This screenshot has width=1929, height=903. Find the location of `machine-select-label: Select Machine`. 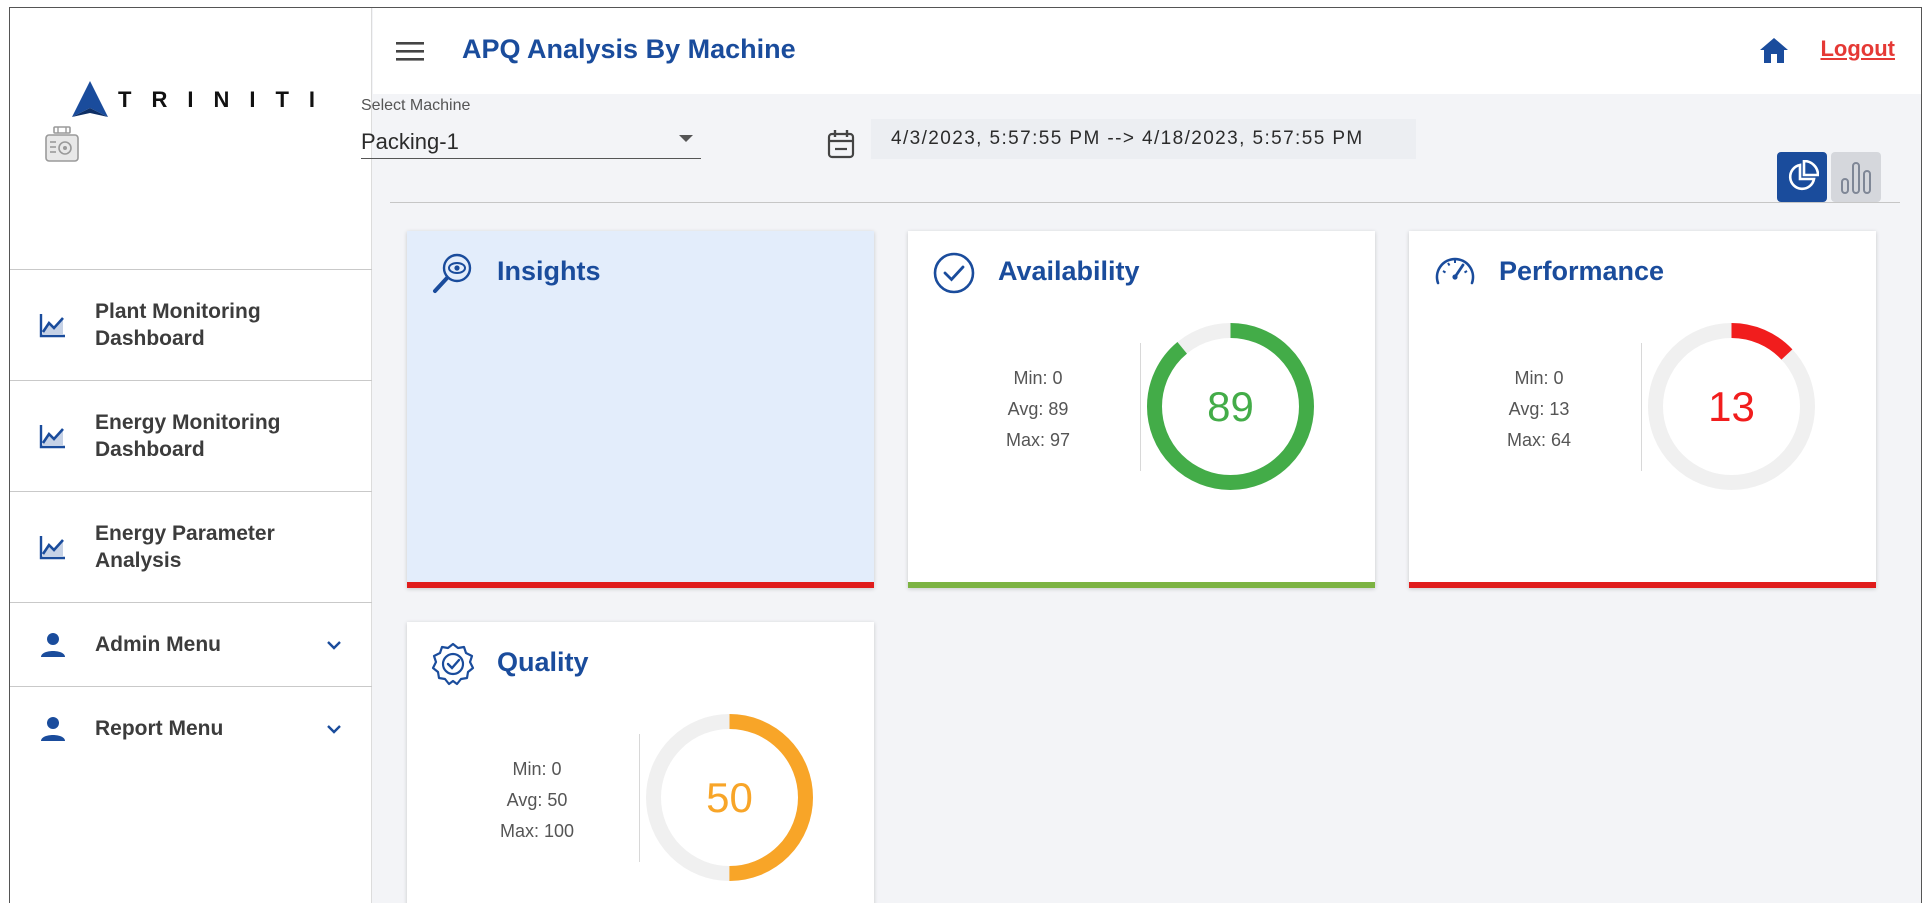

machine-select-label: Select Machine is located at coordinates (416, 105).